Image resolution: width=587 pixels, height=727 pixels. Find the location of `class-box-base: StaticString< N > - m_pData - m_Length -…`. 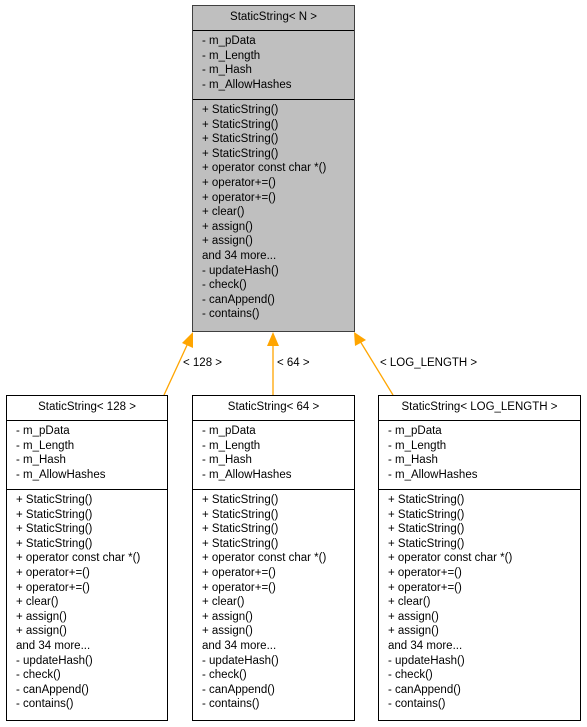

class-box-base: StaticString< N > - m_pData - m_Length -… is located at coordinates (273, 168).